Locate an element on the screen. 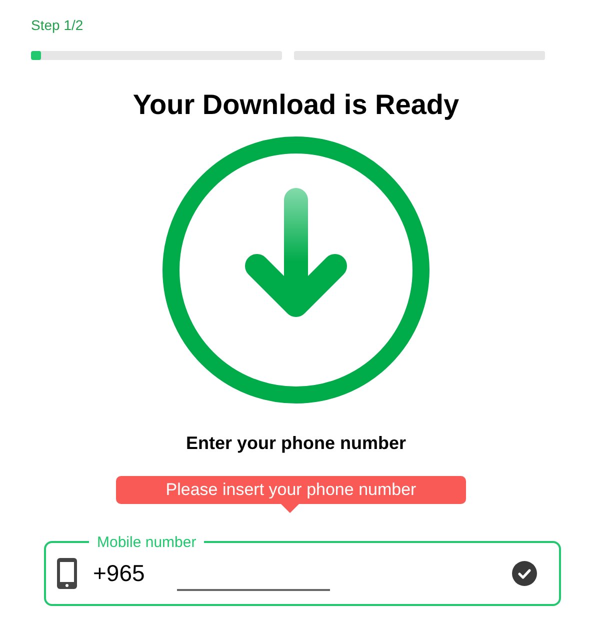  tooltip-pointer is located at coordinates (290, 508).